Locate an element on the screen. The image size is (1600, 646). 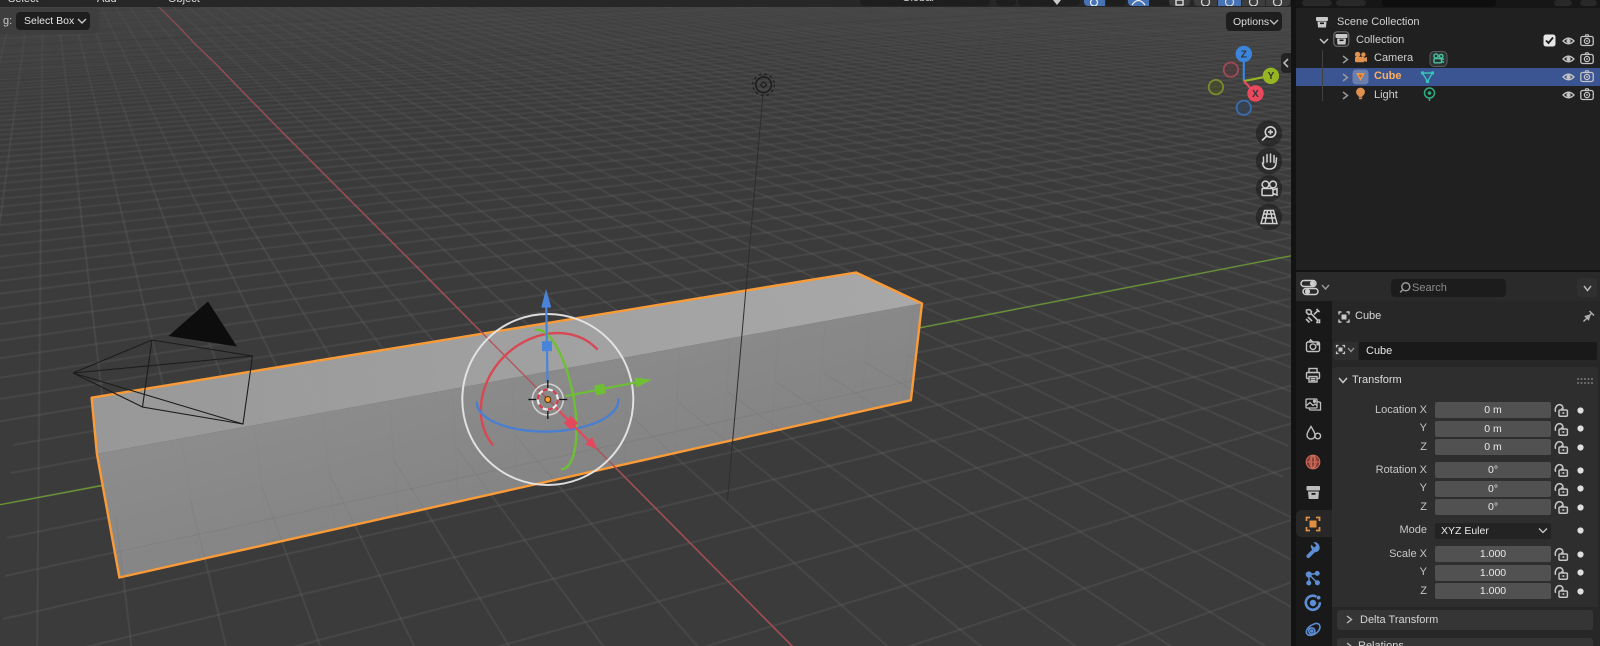
svg-text: X is located at coordinates (1255, 94).